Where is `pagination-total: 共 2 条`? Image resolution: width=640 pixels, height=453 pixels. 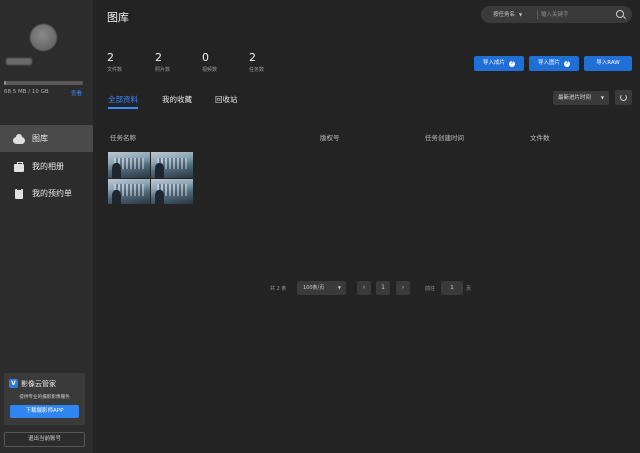
pagination-total: 共 2 条 is located at coordinates (278, 289).